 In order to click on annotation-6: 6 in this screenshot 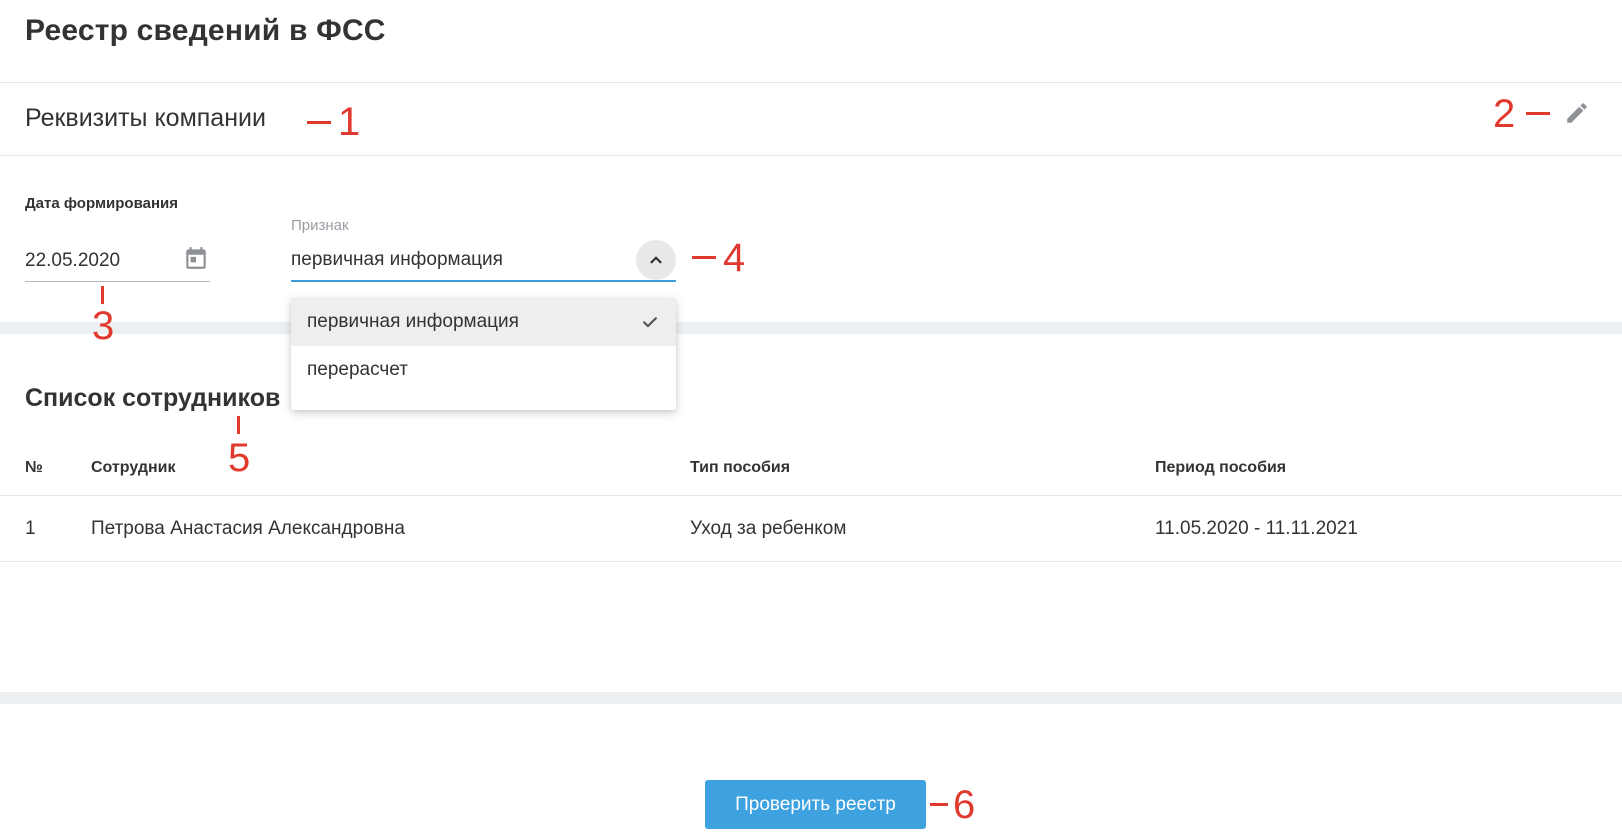, I will do `click(964, 805)`.